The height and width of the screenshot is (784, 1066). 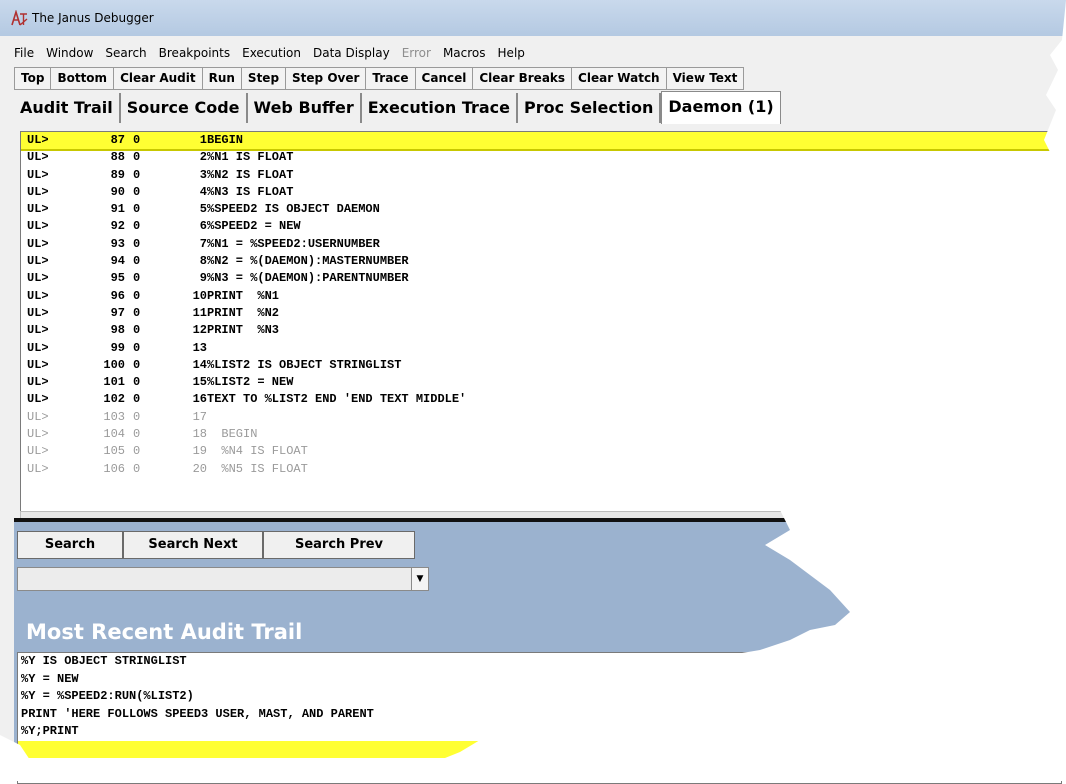 I want to click on audit-line: %Y IS OBJECT STRINGLIST, so click(x=104, y=661).